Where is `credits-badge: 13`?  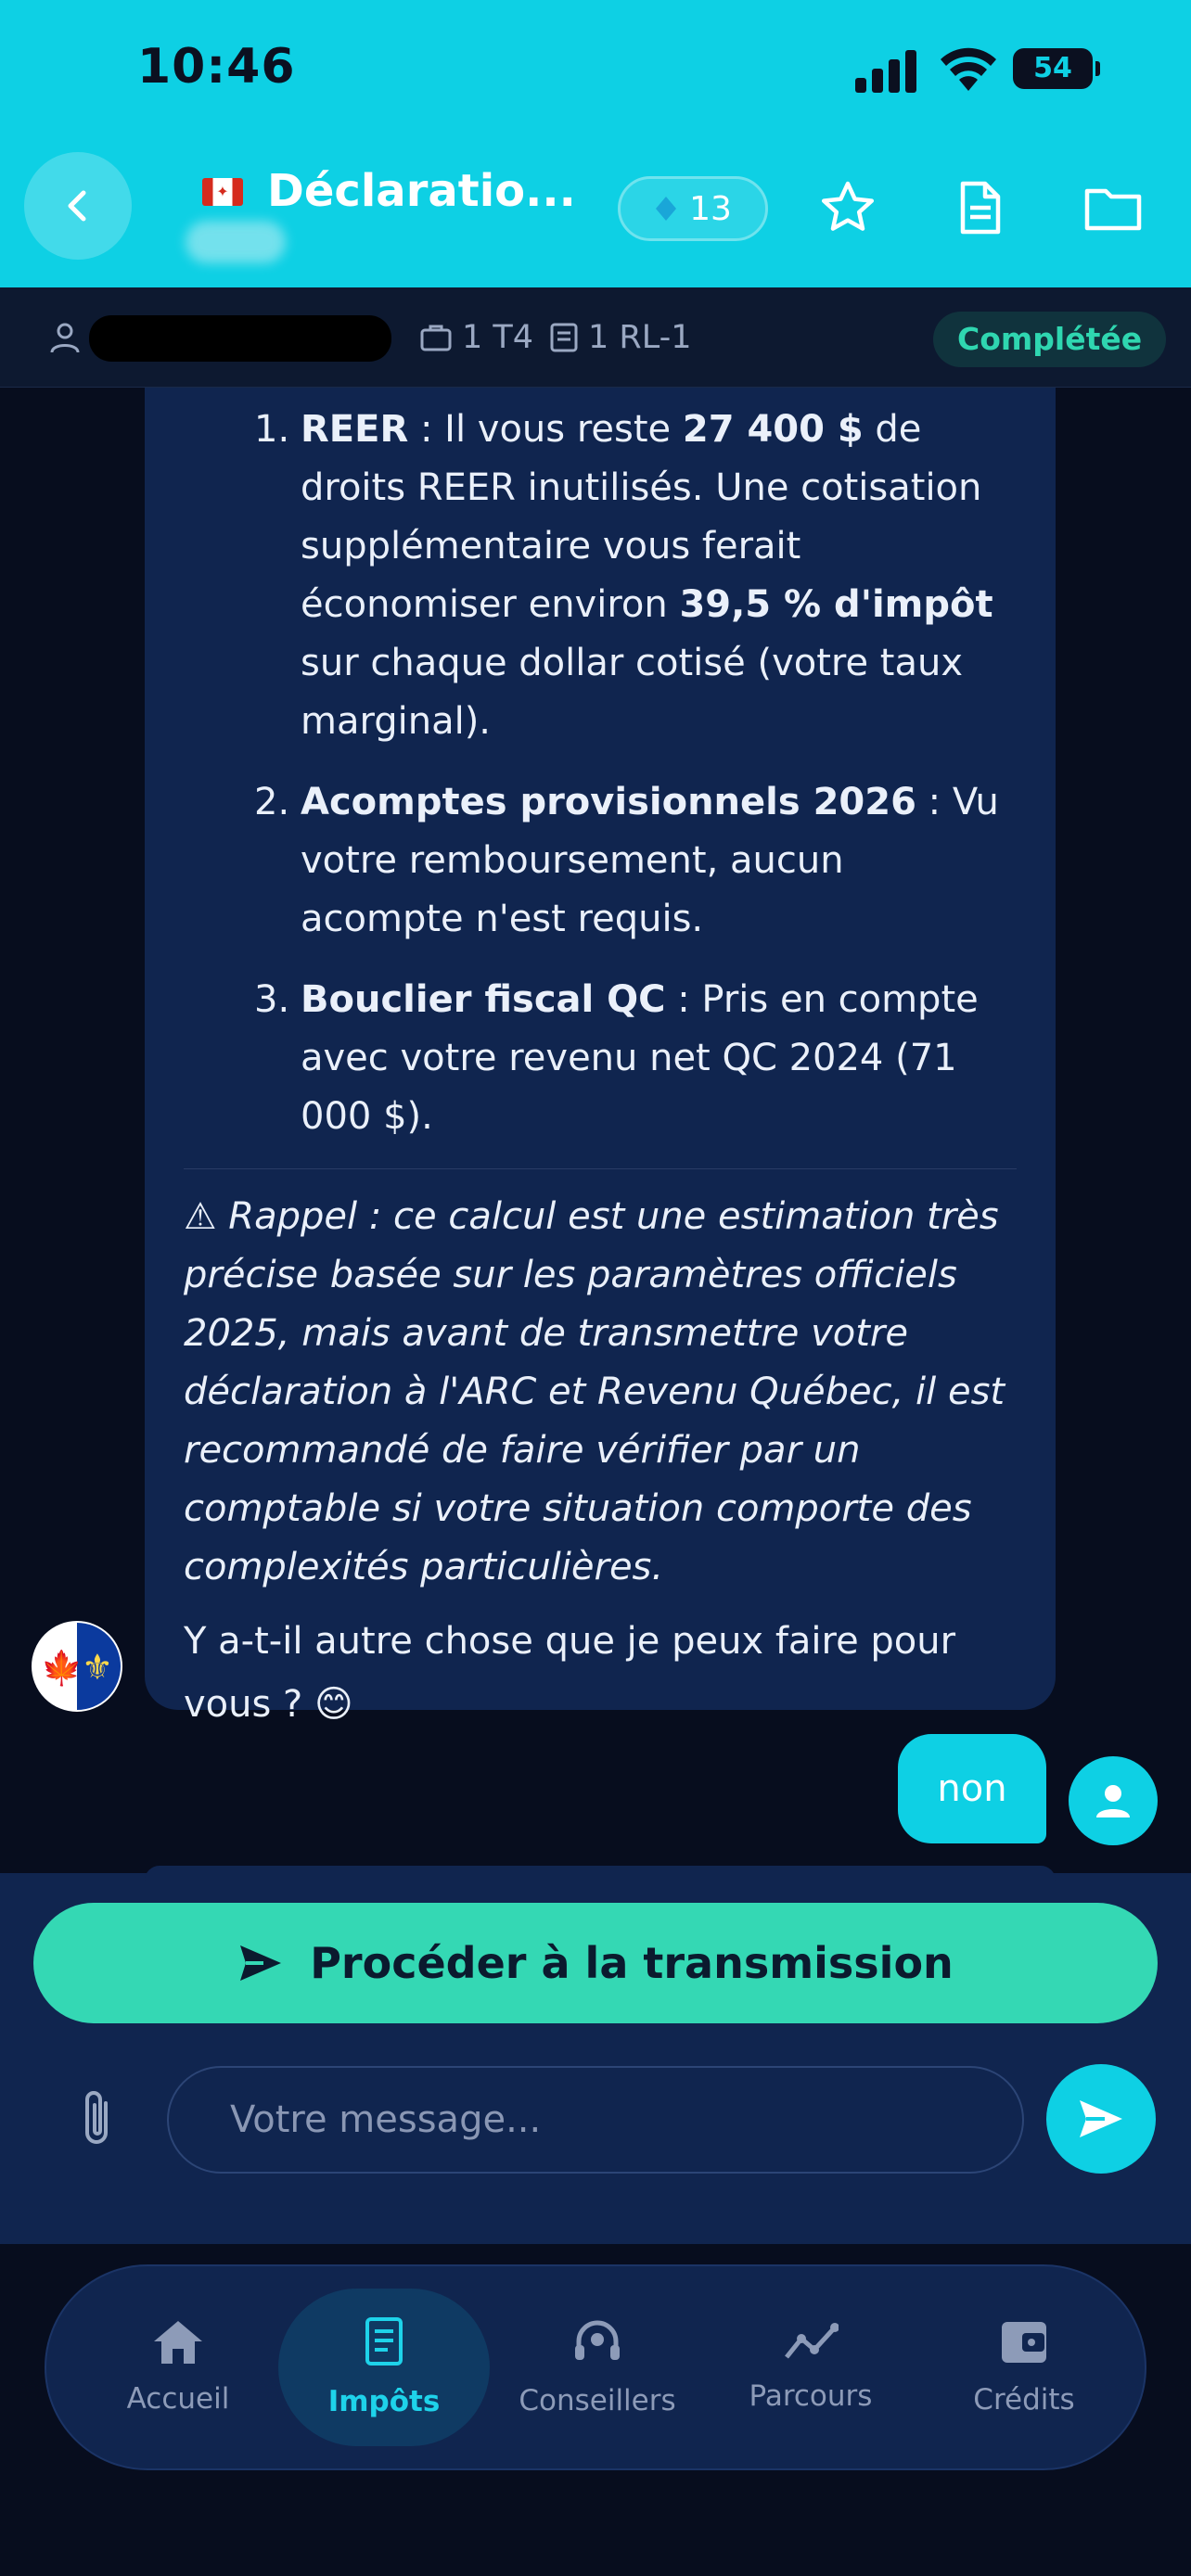
credits-badge: 13 is located at coordinates (693, 208).